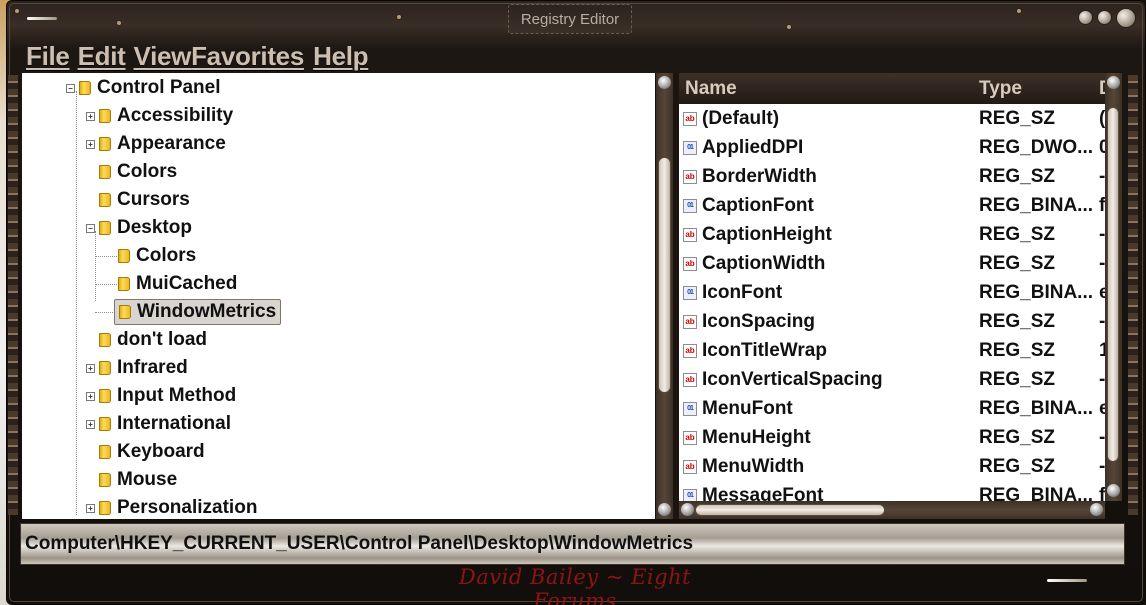 This screenshot has height=605, width=1146. Describe the element at coordinates (48, 56) in the screenshot. I see `menu-file: File` at that location.